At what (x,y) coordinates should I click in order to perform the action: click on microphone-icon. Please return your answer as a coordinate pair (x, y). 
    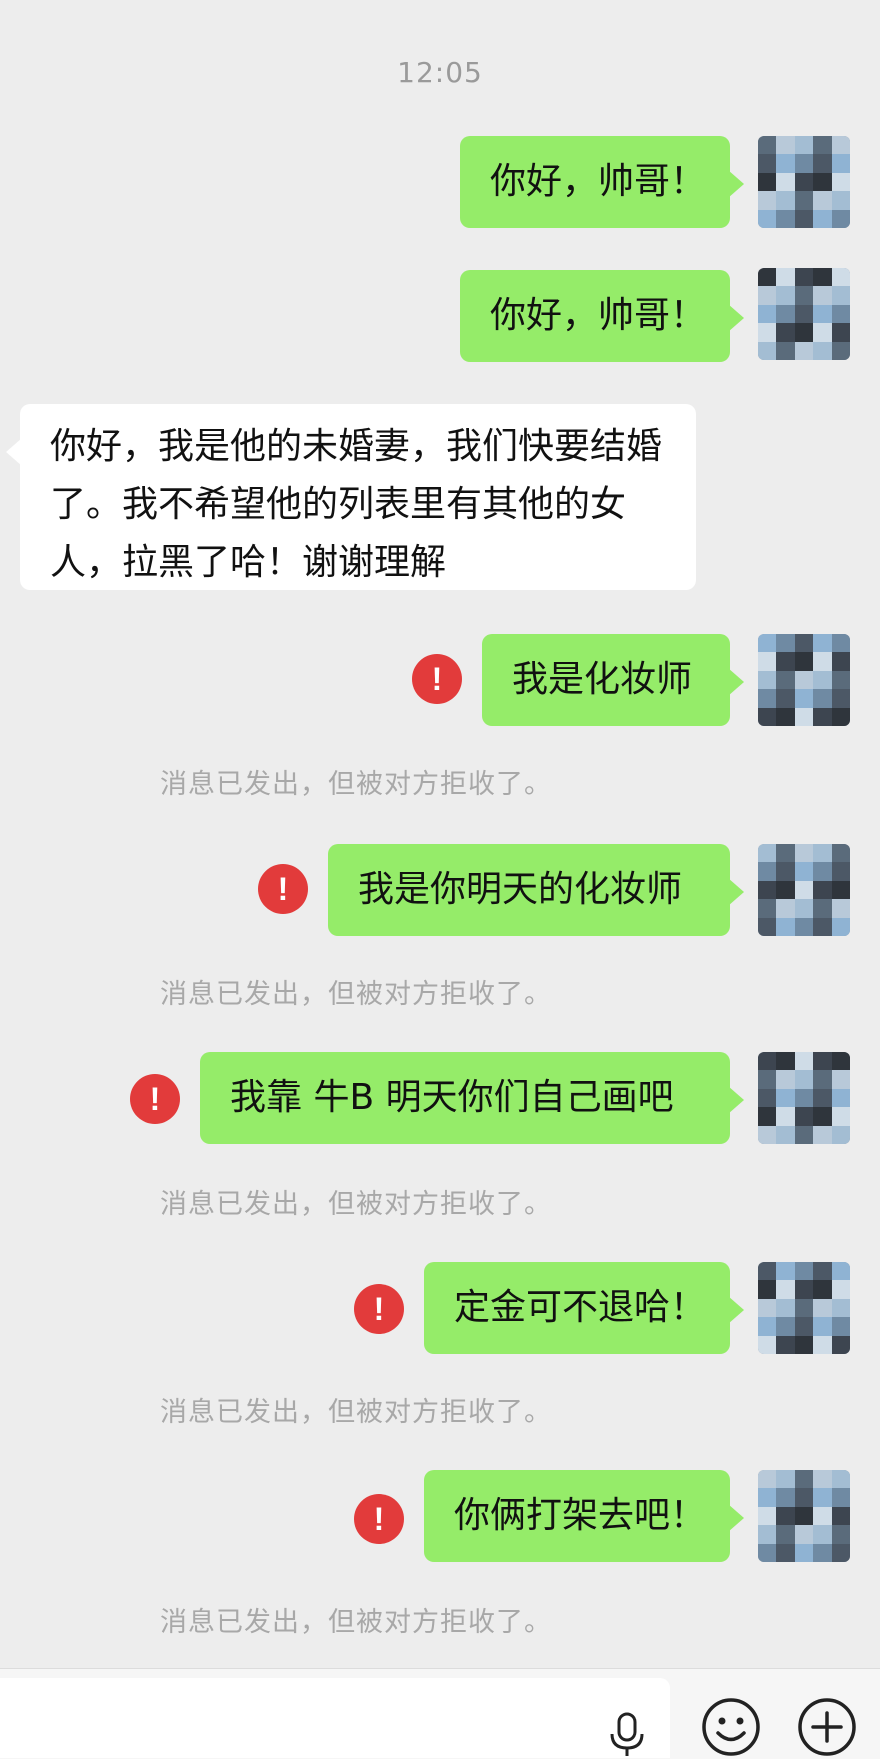
    Looking at the image, I should click on (627, 1735).